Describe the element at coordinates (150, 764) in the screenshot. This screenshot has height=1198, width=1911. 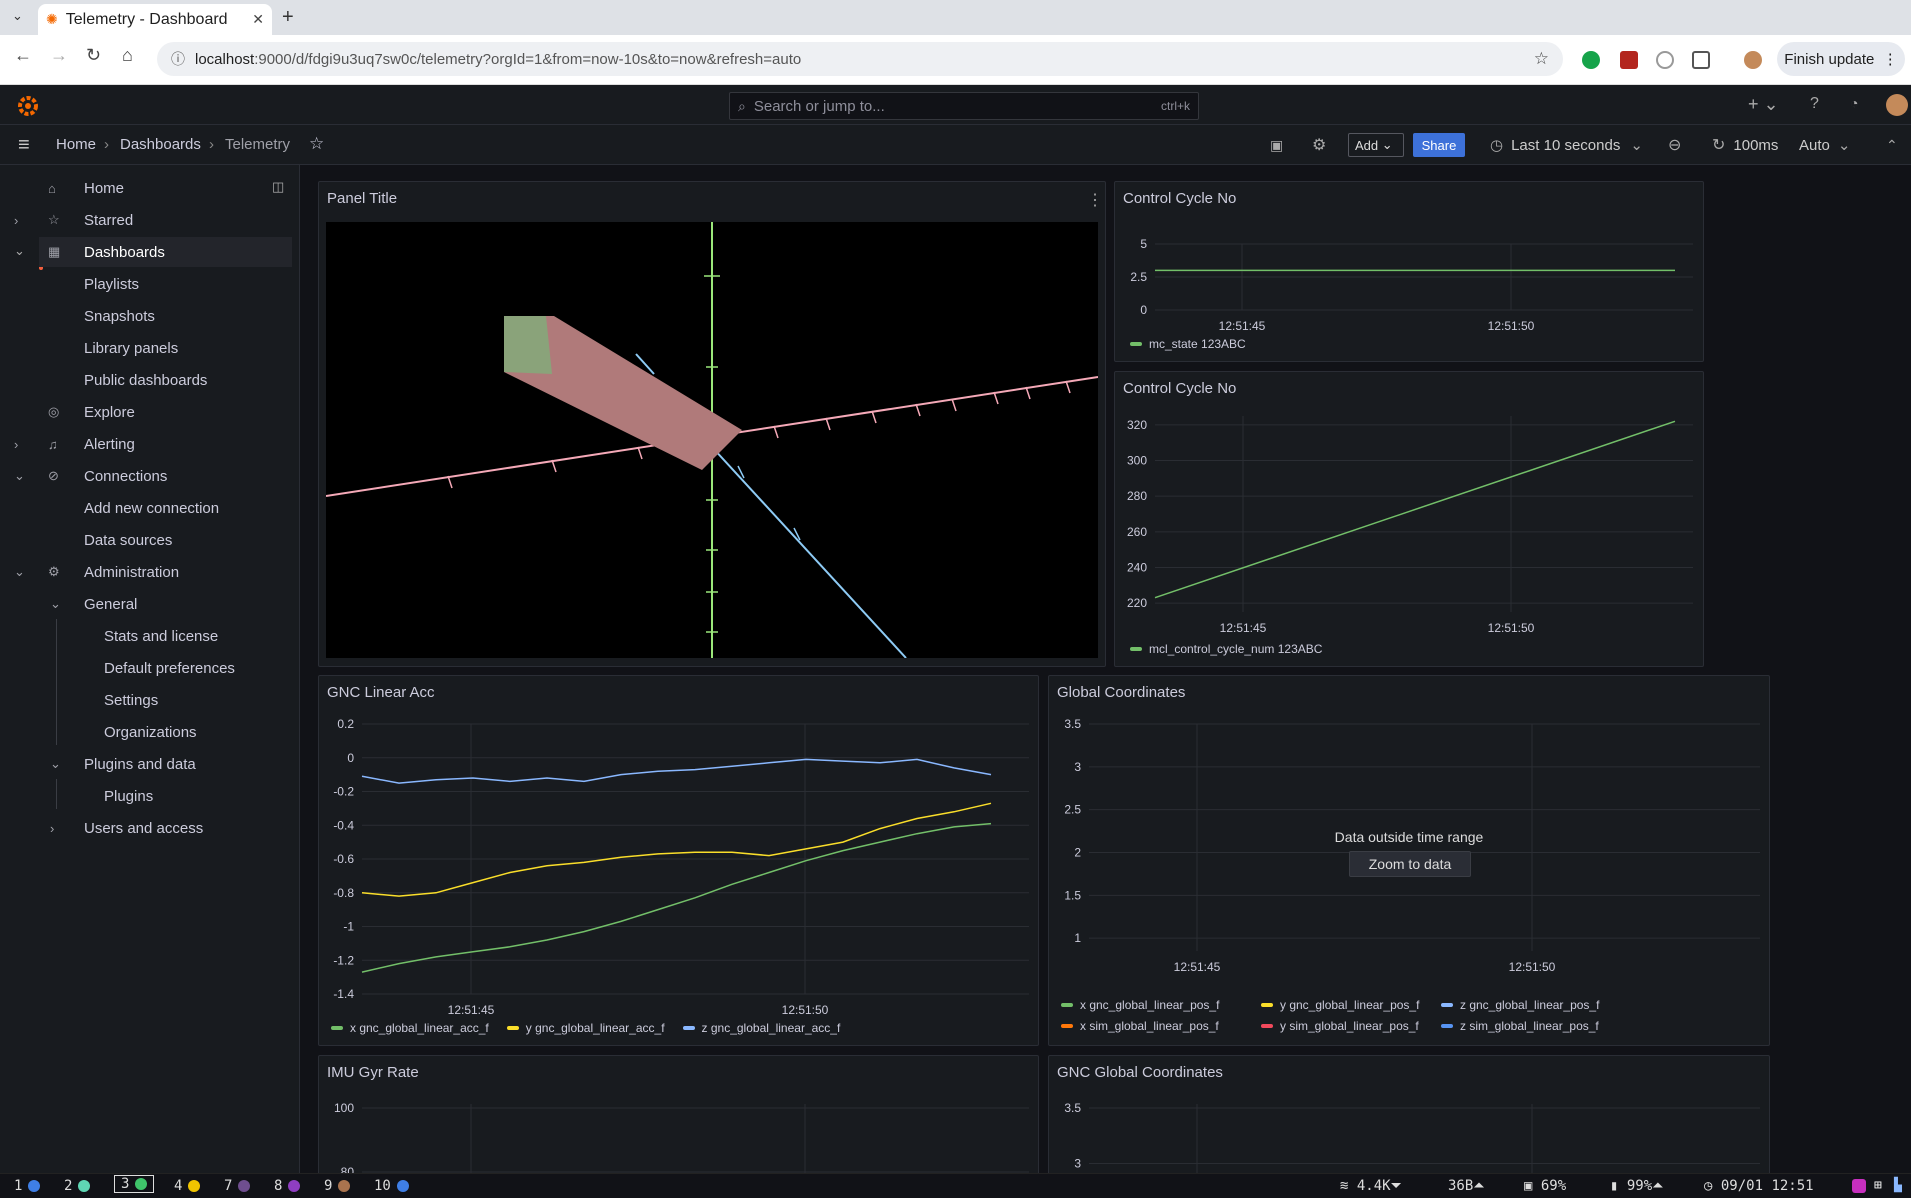
I see `sidebar-item-plugins-and-data: ⌄ Plugins and data` at that location.